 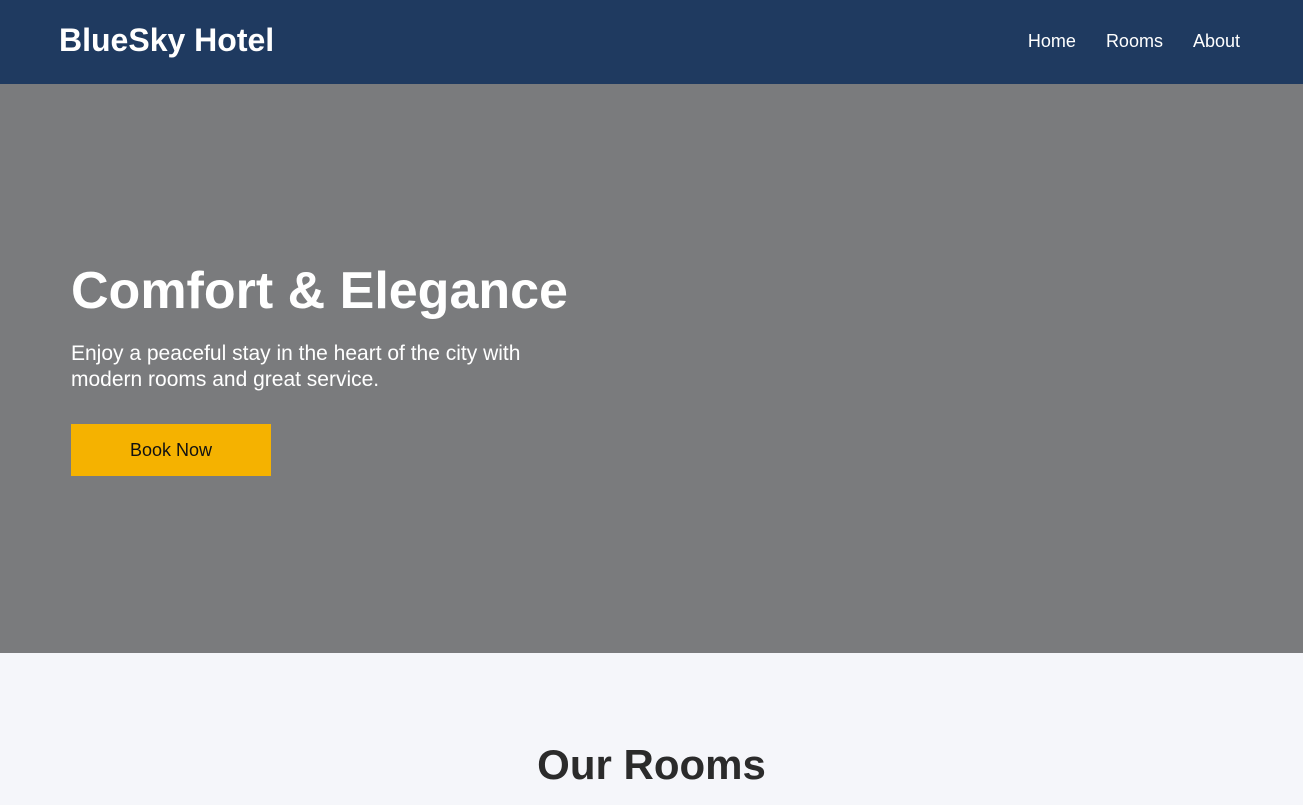 What do you see at coordinates (651, 764) in the screenshot?
I see `rooms-section-title: Our Rooms` at bounding box center [651, 764].